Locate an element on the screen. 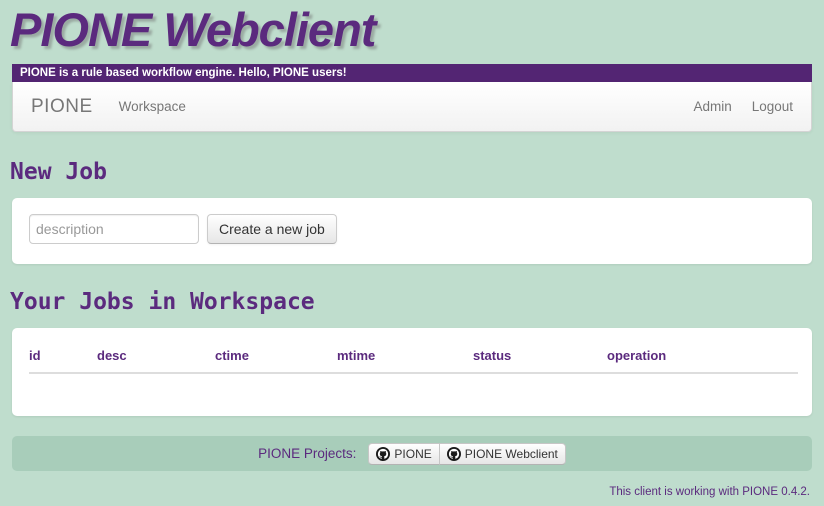 The width and height of the screenshot is (824, 506). heading-new-job: New Job is located at coordinates (58, 172).